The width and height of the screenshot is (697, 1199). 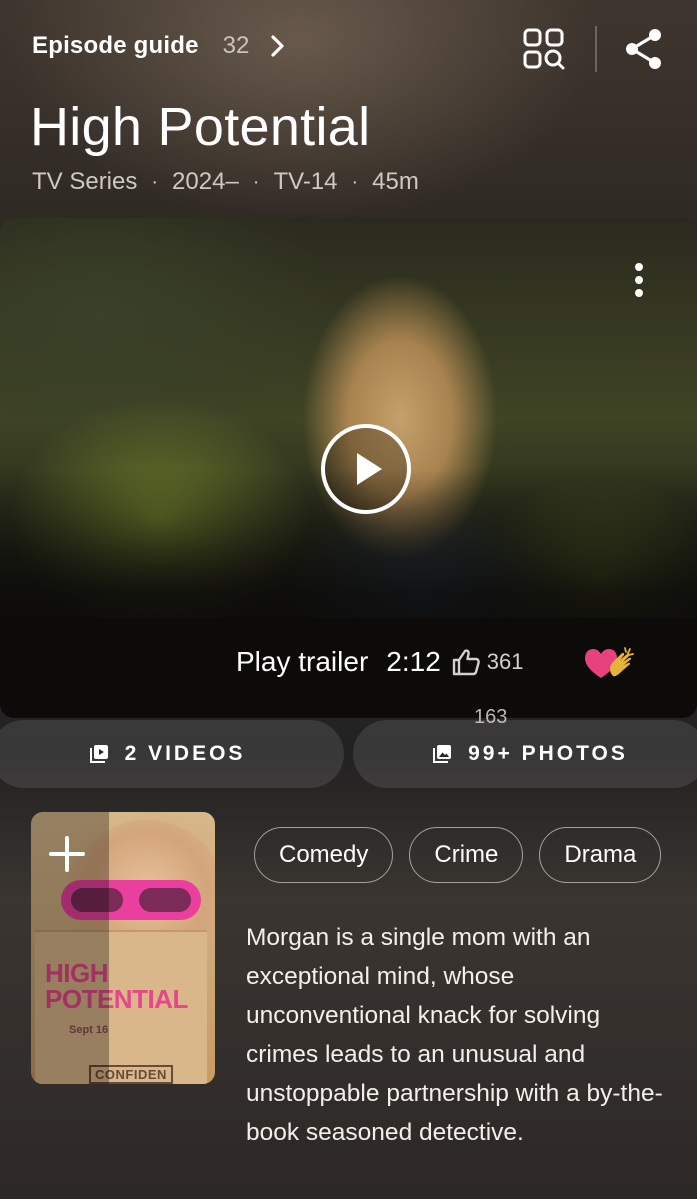 What do you see at coordinates (277, 46) in the screenshot?
I see `chevron-right-icon` at bounding box center [277, 46].